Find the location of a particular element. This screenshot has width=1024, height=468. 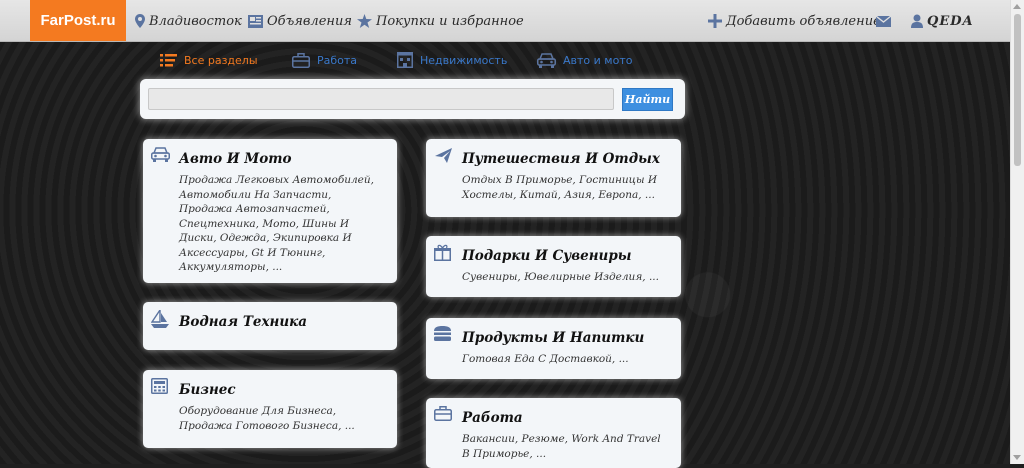

search-panel: Найти is located at coordinates (412, 99).